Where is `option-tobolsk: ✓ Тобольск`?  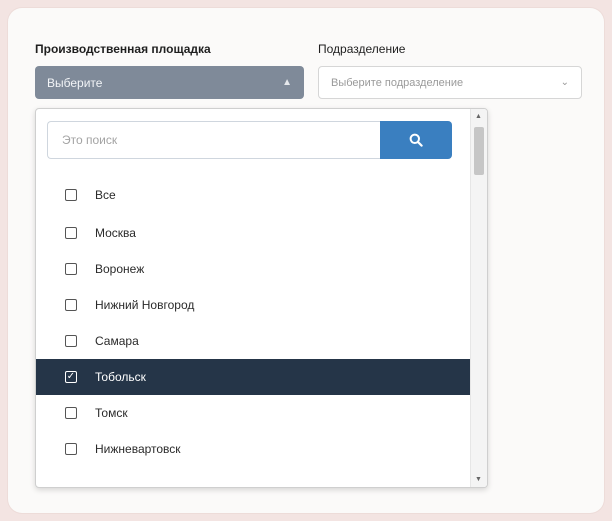
option-tobolsk: ✓ Тобольск is located at coordinates (253, 377).